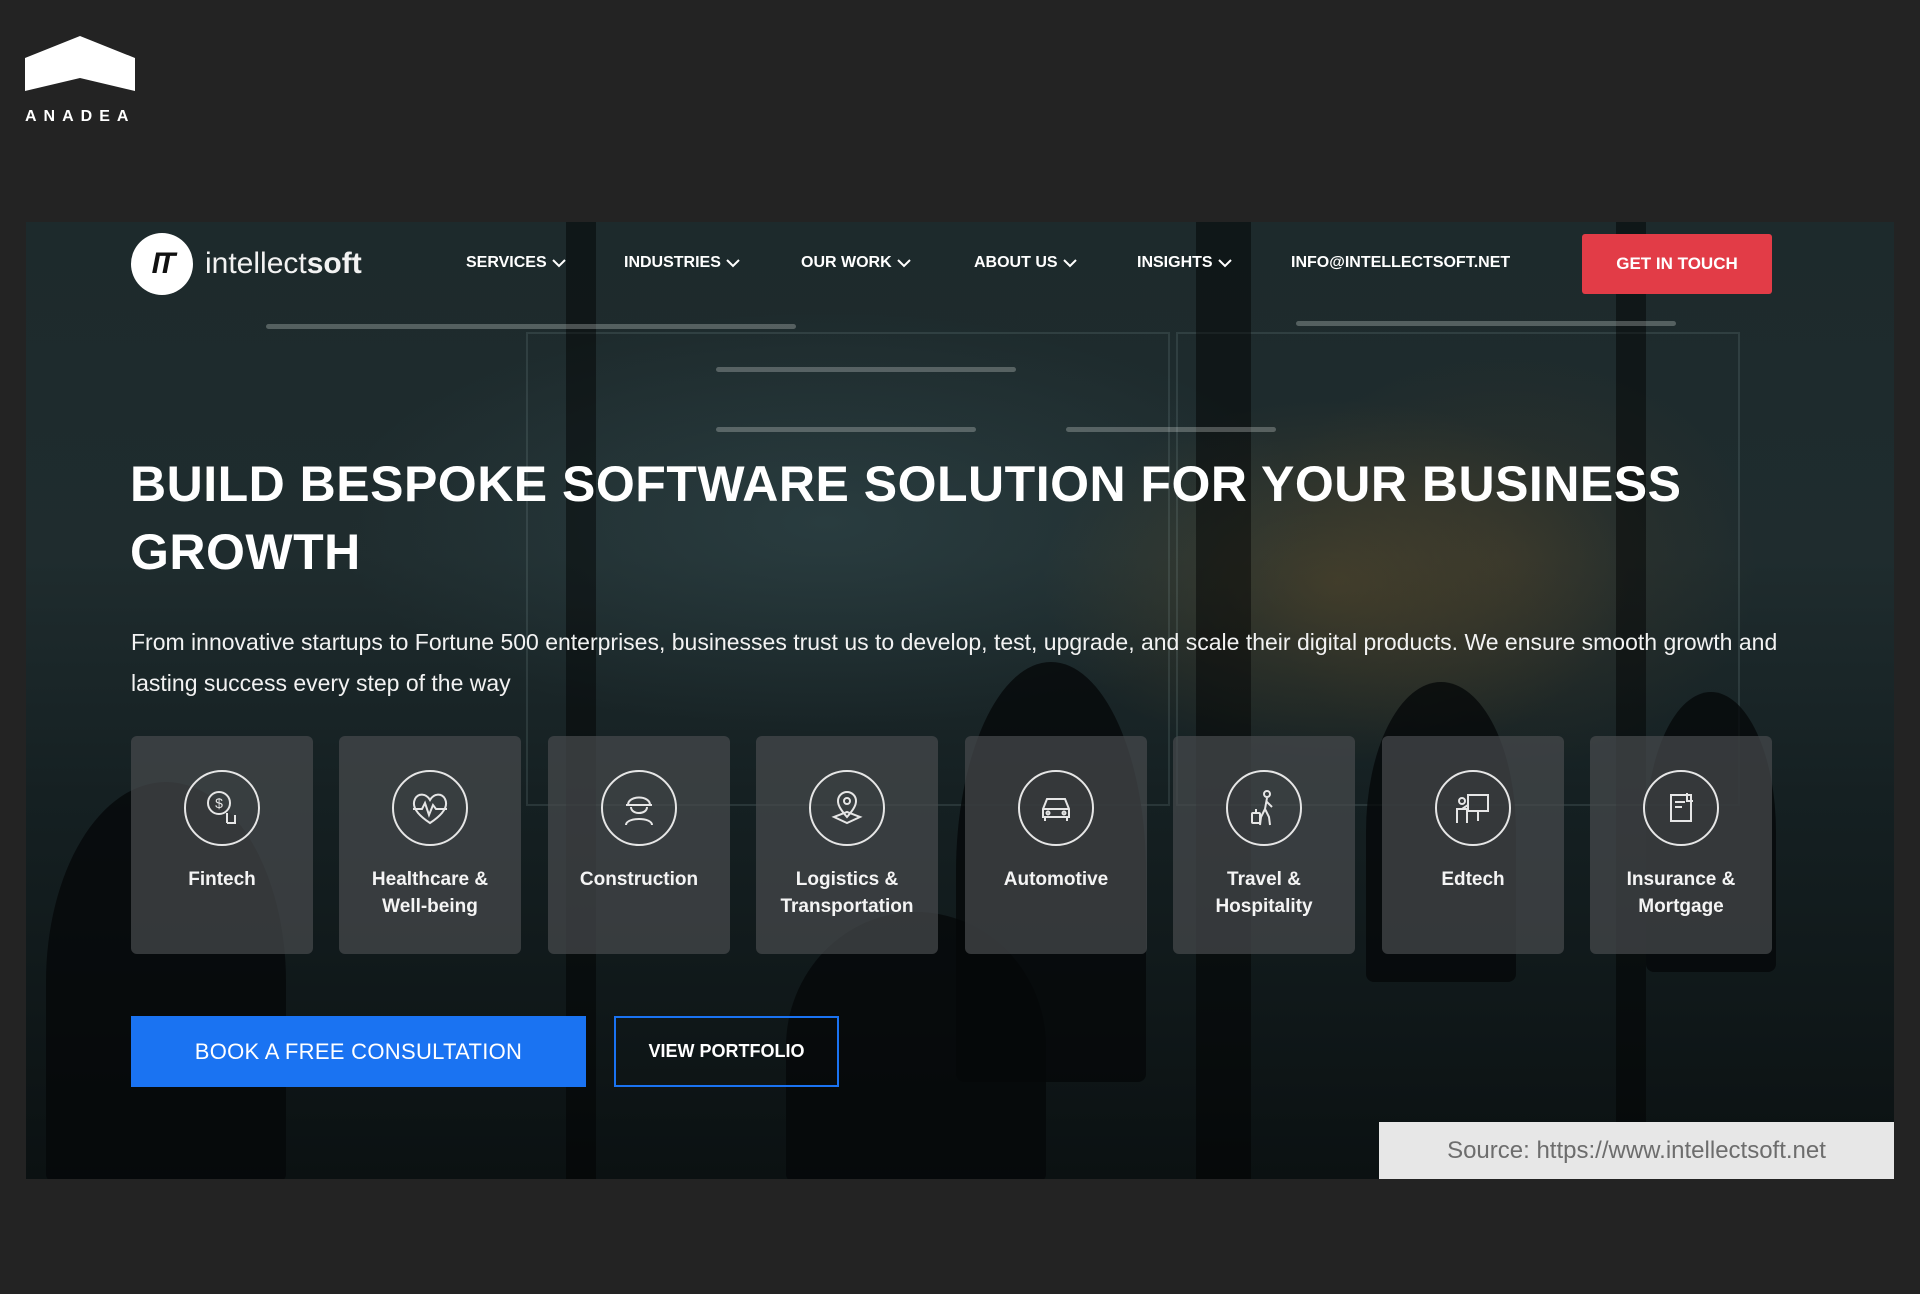 This screenshot has width=1920, height=1294. I want to click on heart-pulse-icon, so click(430, 808).